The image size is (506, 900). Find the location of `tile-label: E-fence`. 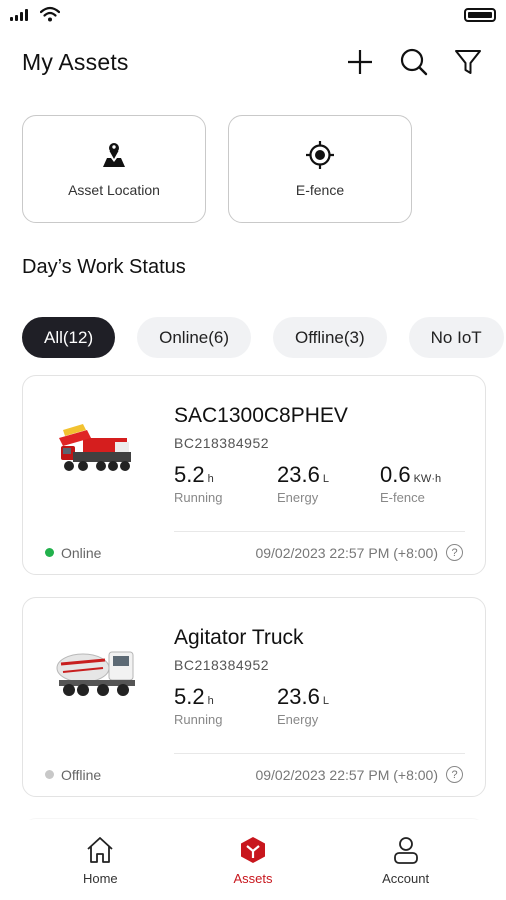

tile-label: E-fence is located at coordinates (320, 190).